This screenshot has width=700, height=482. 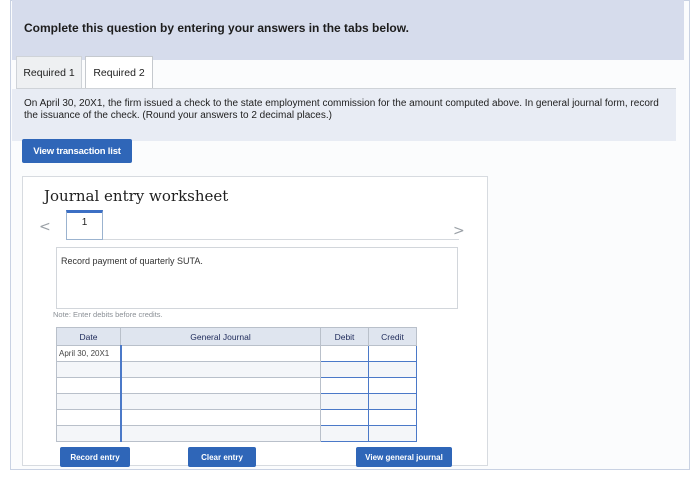 I want to click on page-tab-line, so click(x=281, y=239).